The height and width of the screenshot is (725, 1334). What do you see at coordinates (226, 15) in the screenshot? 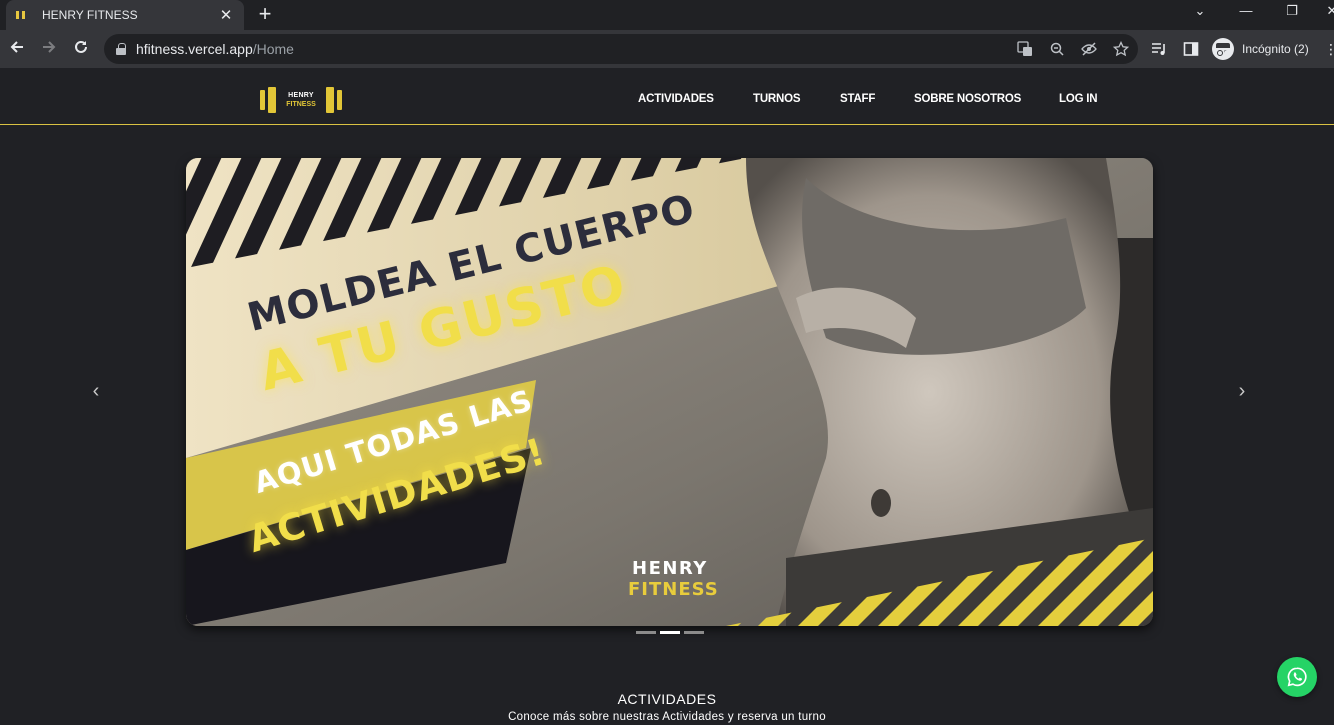
I see `tab-close-icon: ✕` at bounding box center [226, 15].